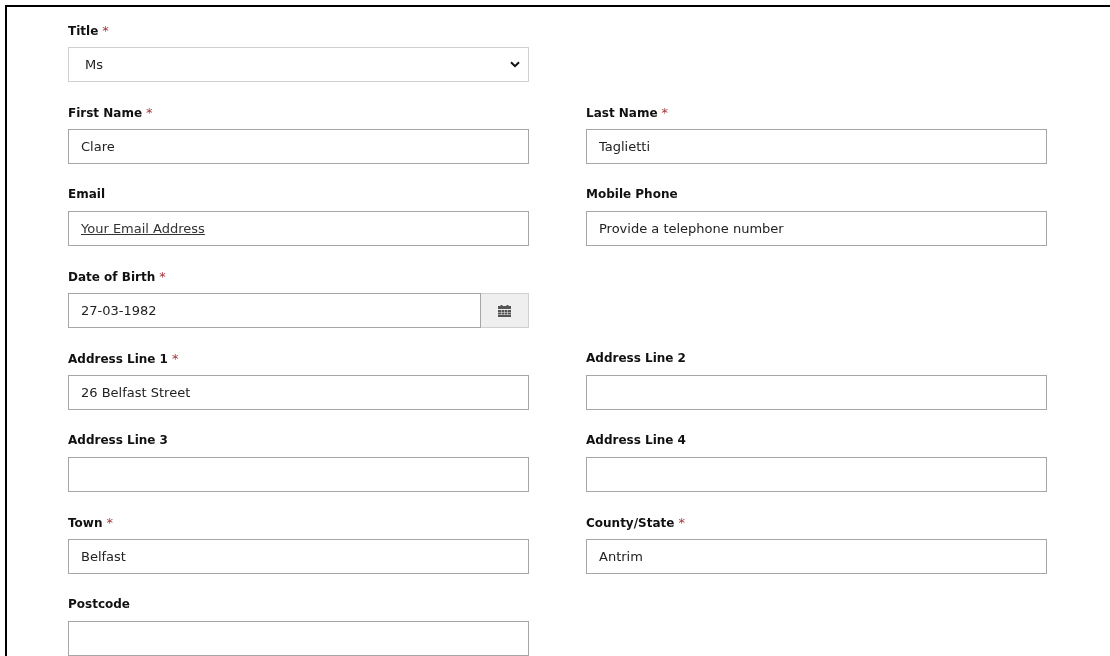  Describe the element at coordinates (298, 392) in the screenshot. I see `text-field: 26 Belfast Street` at that location.